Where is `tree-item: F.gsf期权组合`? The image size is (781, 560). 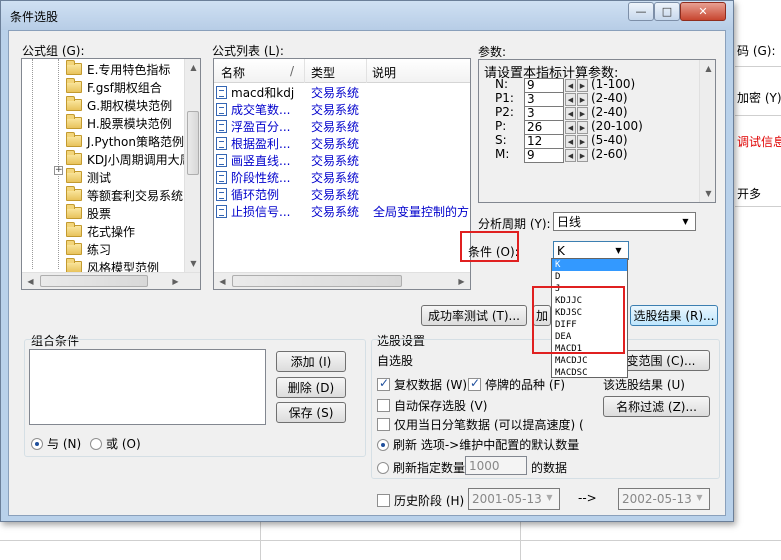
tree-item: F.gsf期权组合 is located at coordinates (114, 87).